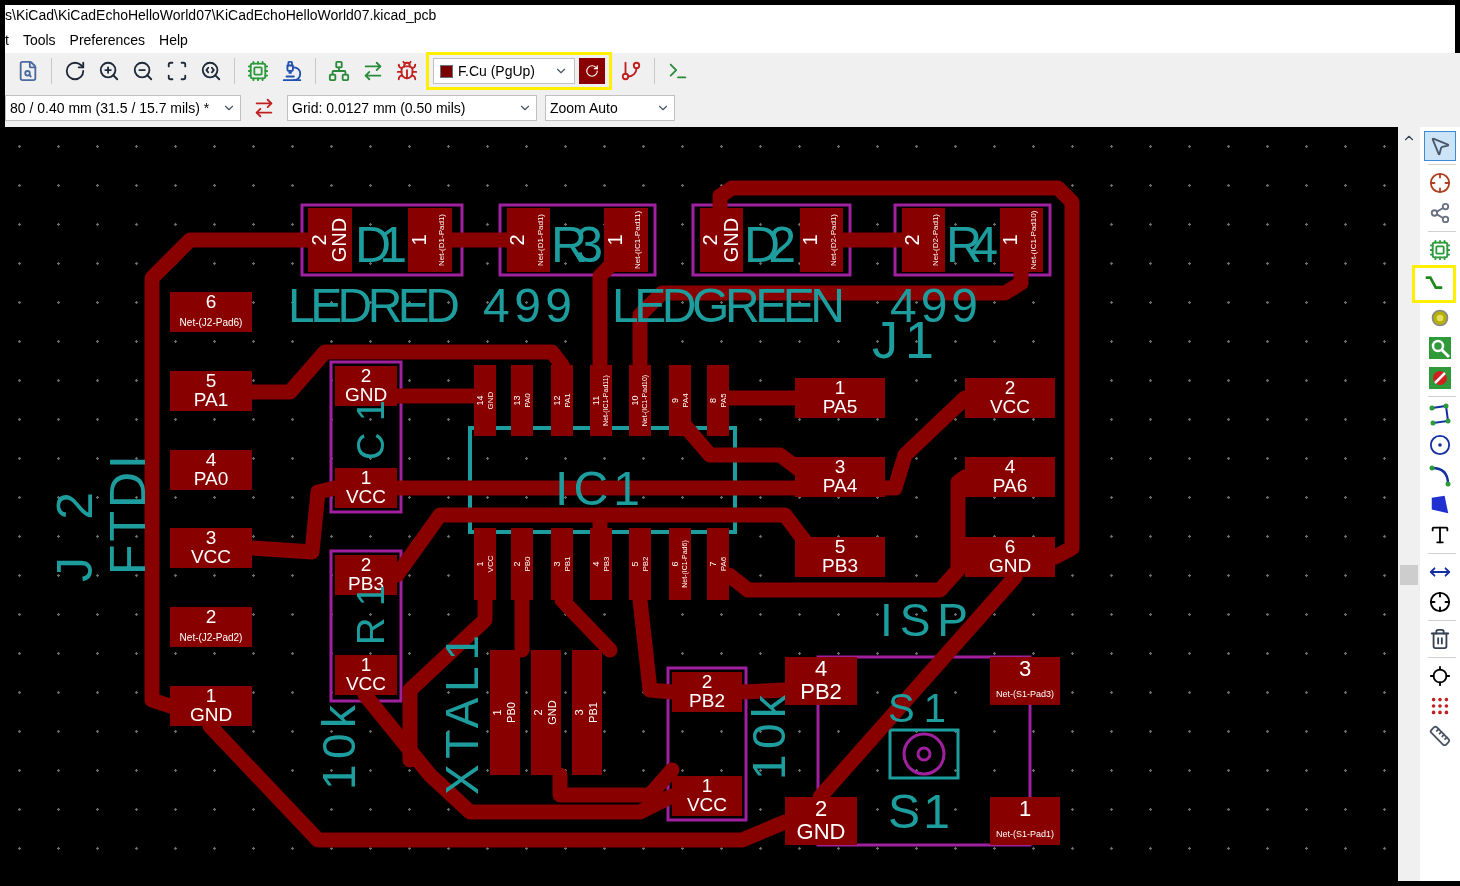  What do you see at coordinates (143, 71) in the screenshot?
I see `zoom-out-icon` at bounding box center [143, 71].